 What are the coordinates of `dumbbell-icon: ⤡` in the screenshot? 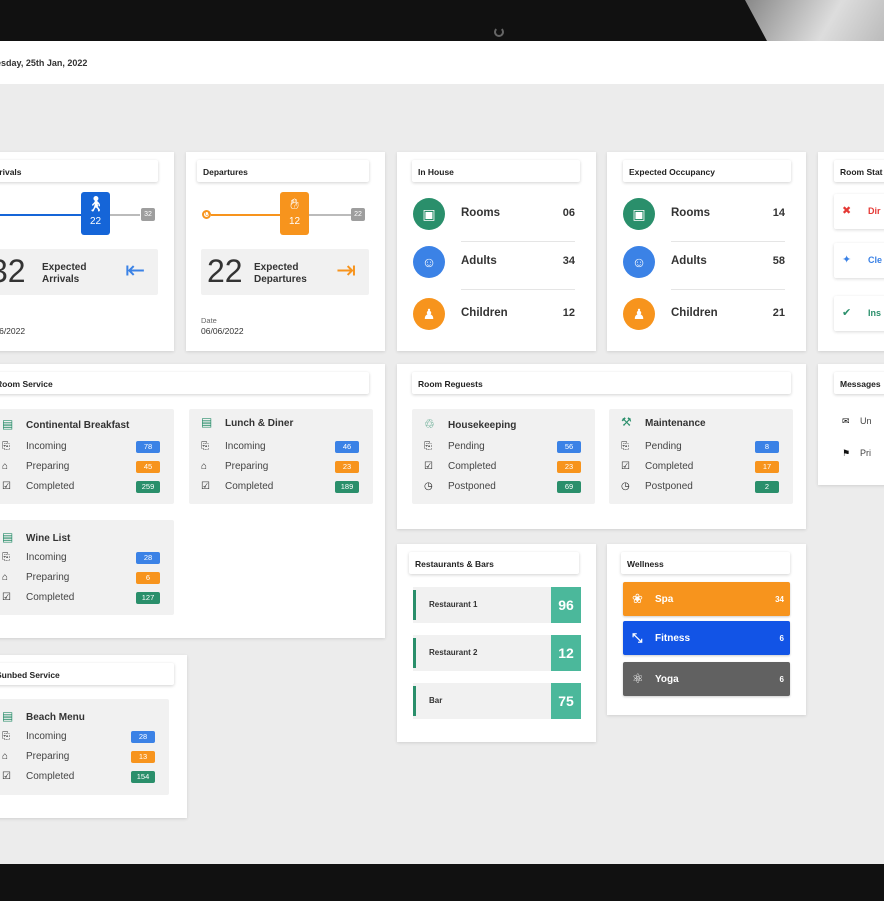 It's located at (637, 637).